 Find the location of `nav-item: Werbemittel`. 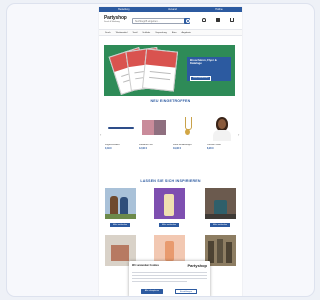

nav-item: Werbemittel is located at coordinates (122, 32).